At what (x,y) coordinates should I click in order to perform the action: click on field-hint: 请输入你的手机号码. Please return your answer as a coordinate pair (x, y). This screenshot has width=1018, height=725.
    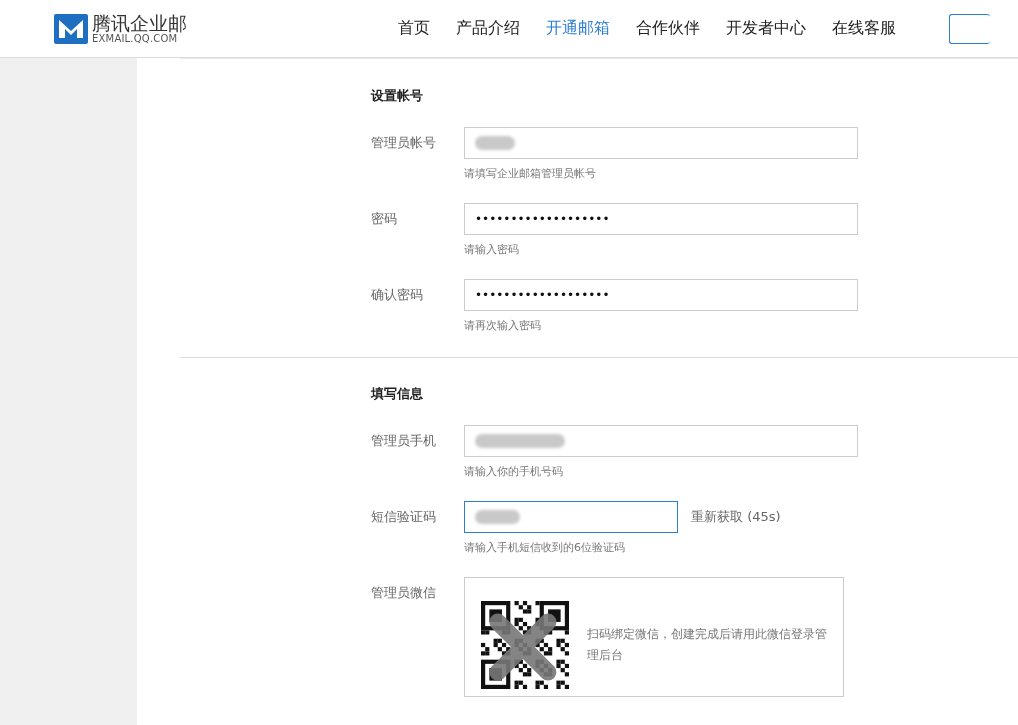
    Looking at the image, I should click on (514, 471).